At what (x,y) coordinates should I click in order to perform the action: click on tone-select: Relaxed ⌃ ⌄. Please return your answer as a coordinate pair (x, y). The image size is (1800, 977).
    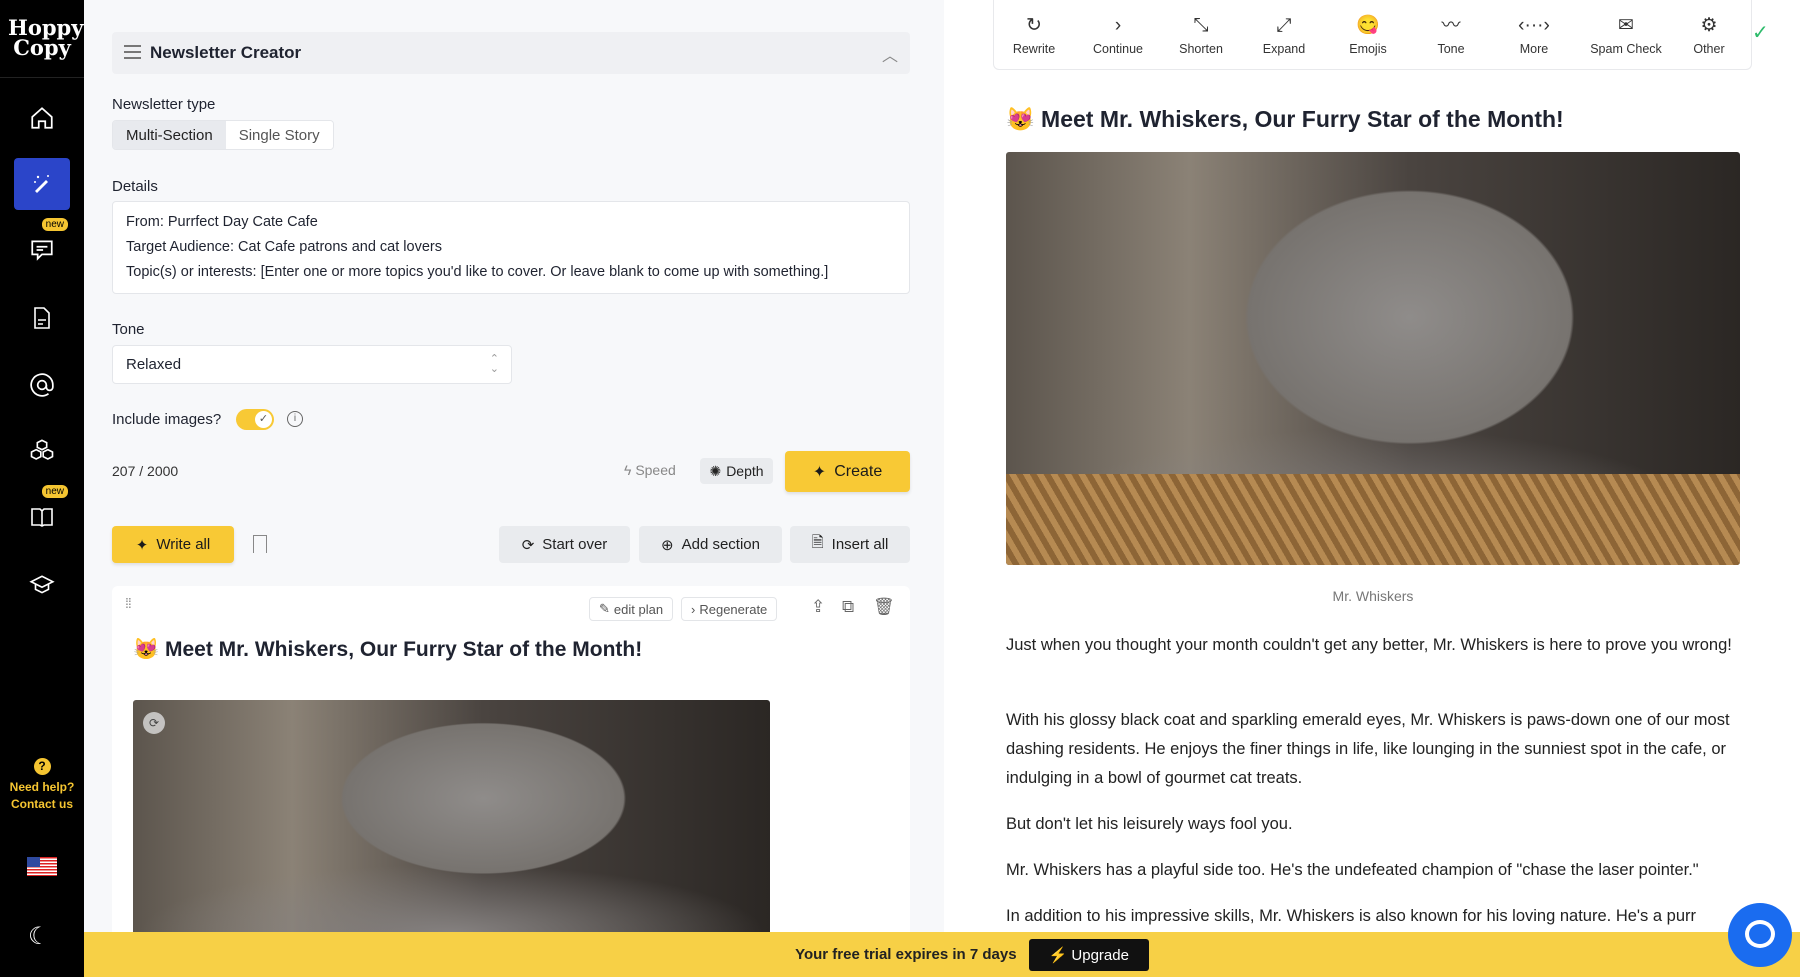
    Looking at the image, I should click on (312, 364).